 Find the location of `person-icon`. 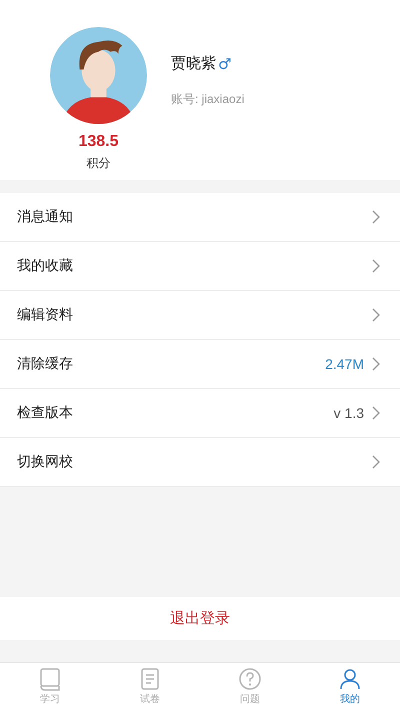

person-icon is located at coordinates (350, 679).